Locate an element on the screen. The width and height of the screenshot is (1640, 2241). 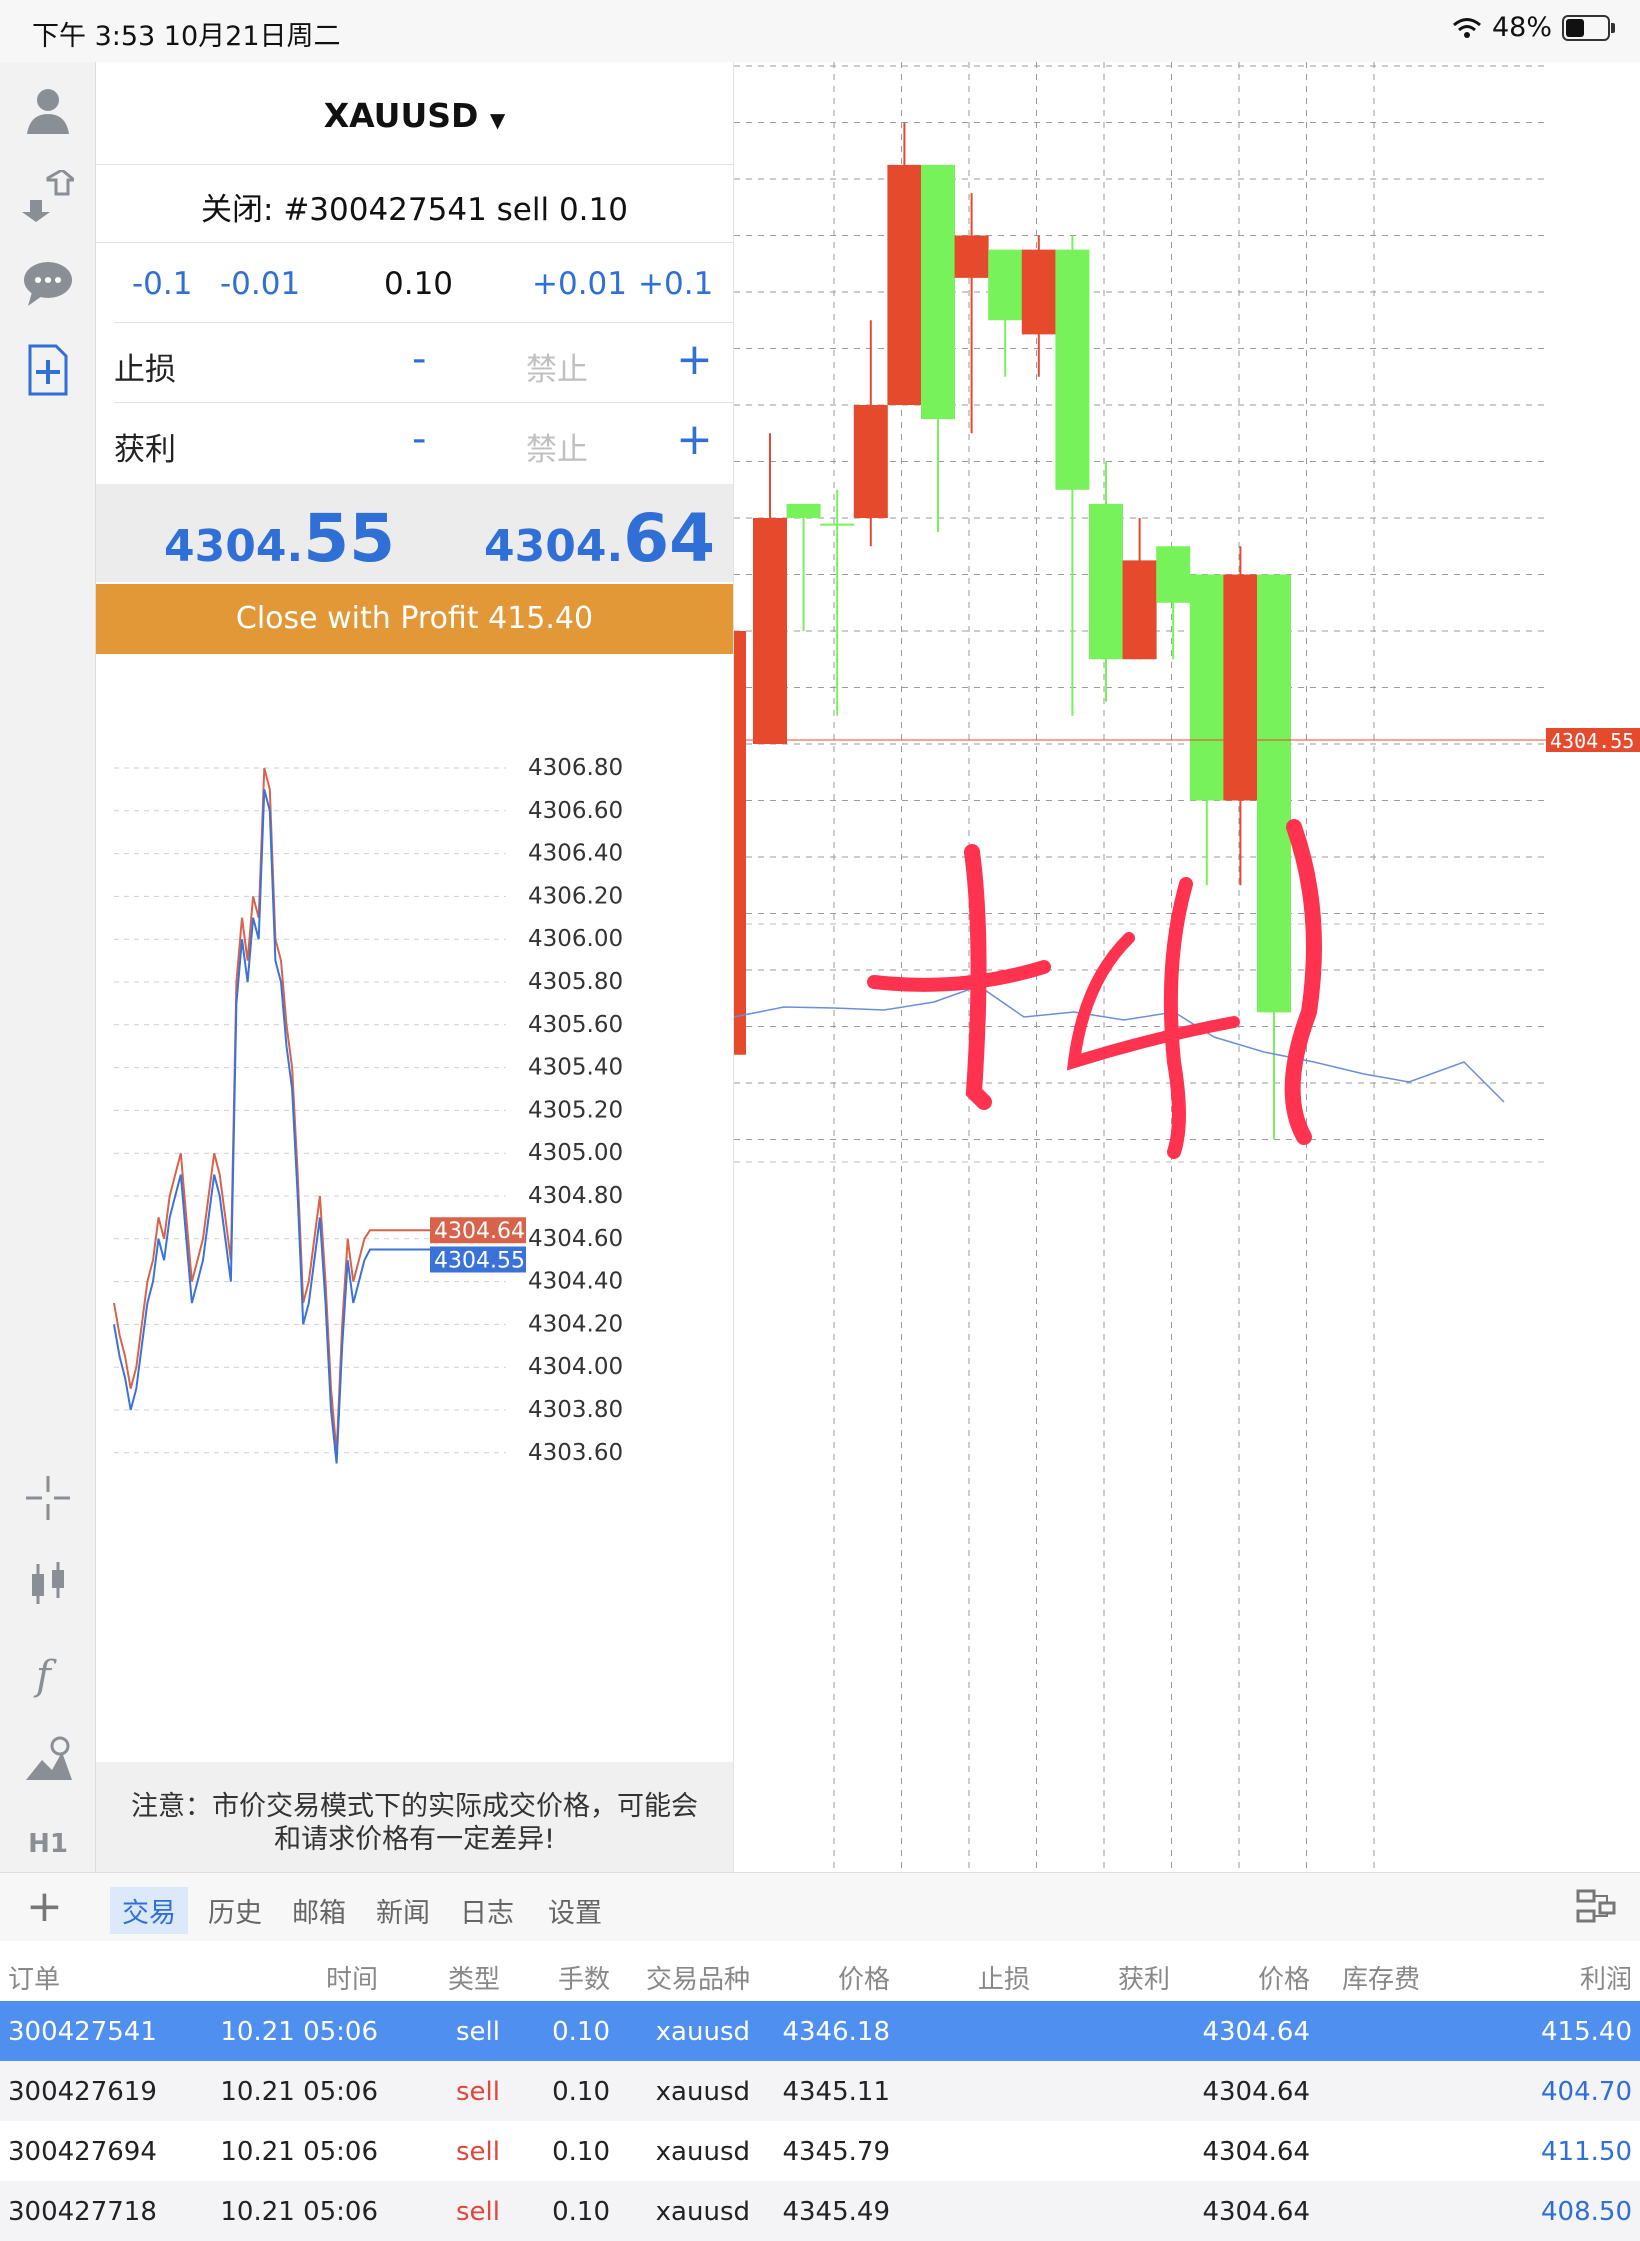
y-tick-label: 4305.40 is located at coordinates (575, 1068).